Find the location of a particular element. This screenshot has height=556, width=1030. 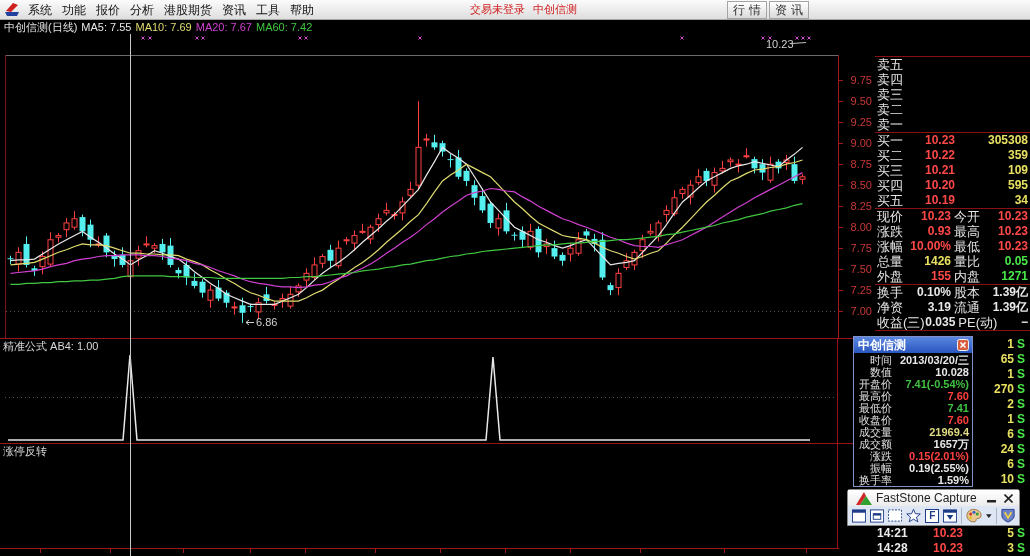

price-axis-label: 9.50 is located at coordinates (861, 101).